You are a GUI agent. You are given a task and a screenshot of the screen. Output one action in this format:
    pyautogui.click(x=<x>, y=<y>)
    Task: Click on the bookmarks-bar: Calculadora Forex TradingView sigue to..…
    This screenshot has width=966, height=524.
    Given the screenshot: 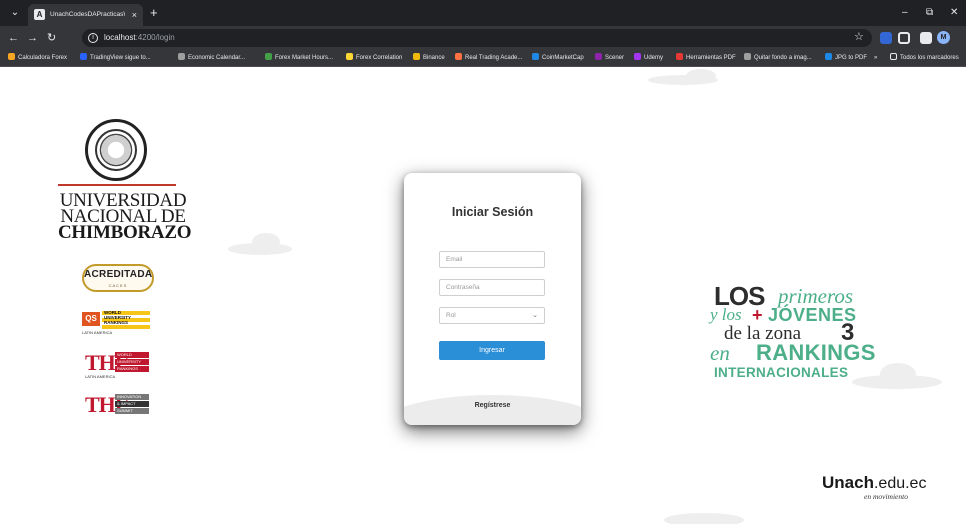 What is the action you would take?
    pyautogui.click(x=483, y=58)
    